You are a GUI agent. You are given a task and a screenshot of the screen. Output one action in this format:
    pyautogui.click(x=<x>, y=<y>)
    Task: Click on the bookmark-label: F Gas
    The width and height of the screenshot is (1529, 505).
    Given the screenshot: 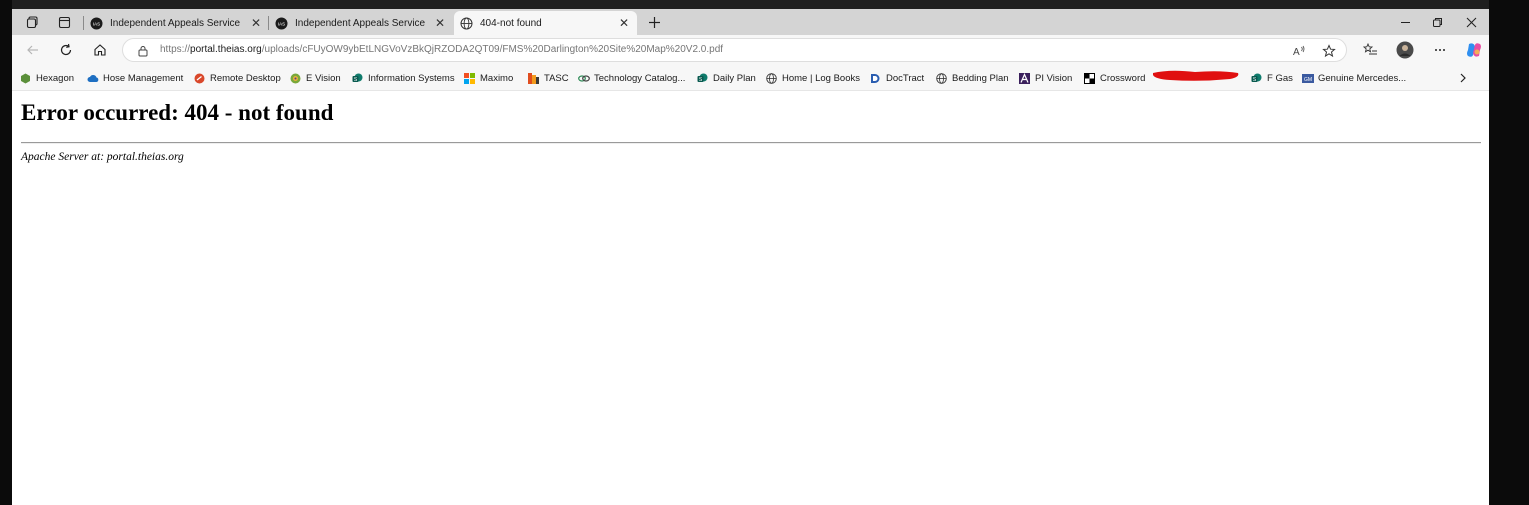 What is the action you would take?
    pyautogui.click(x=1280, y=78)
    